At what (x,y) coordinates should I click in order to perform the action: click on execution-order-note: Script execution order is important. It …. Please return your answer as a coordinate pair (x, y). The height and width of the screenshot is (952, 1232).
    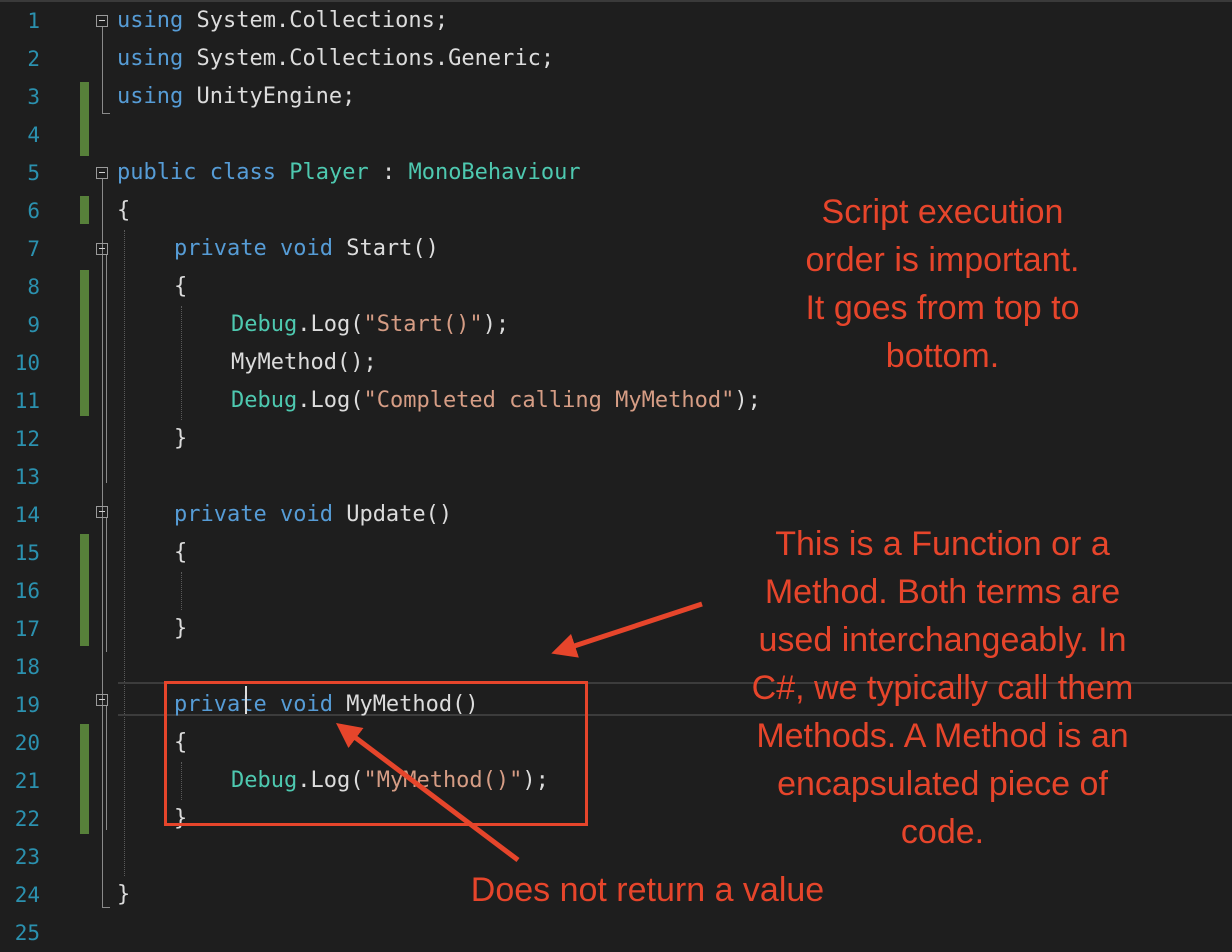
    Looking at the image, I should click on (942, 284).